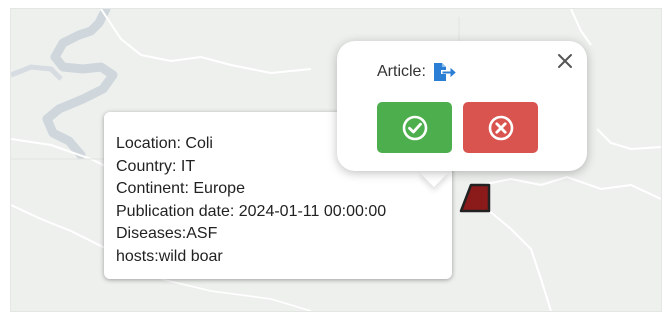 The height and width of the screenshot is (316, 667). I want to click on tooltip-continent: Continent: Europe, so click(180, 189).